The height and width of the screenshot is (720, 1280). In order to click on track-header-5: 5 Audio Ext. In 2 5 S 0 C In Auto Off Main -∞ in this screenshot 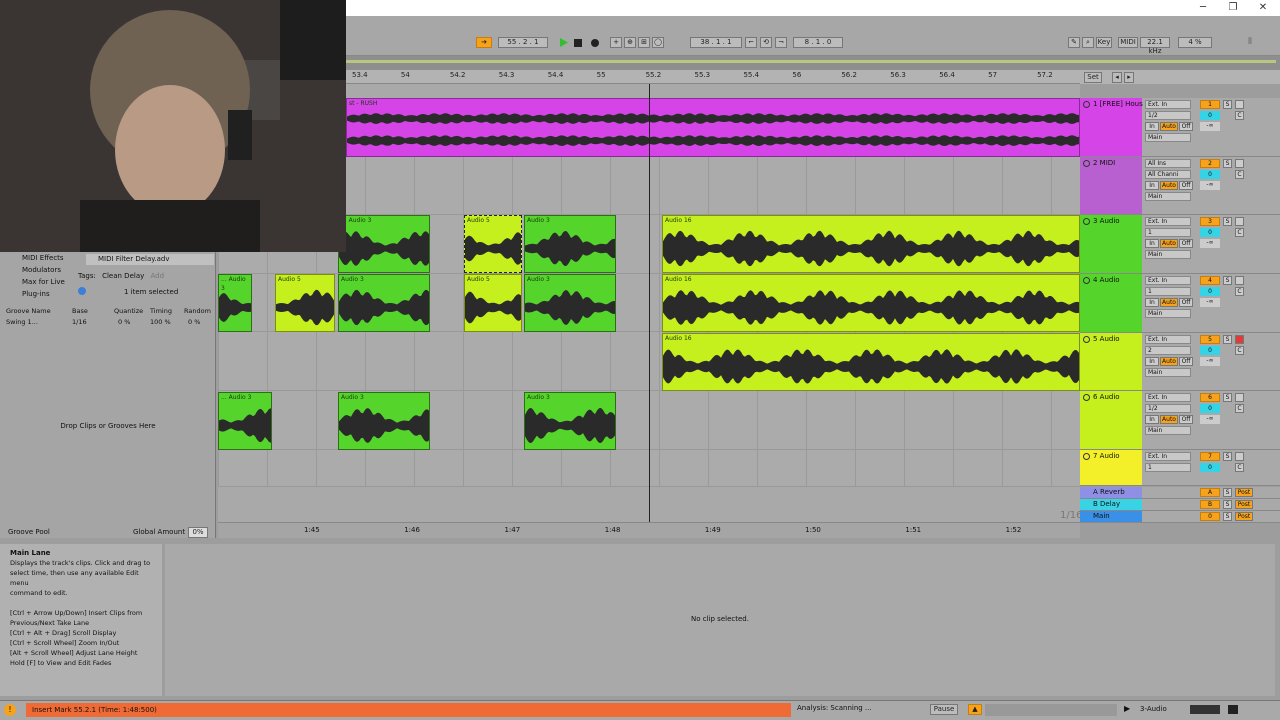, I will do `click(1180, 362)`.